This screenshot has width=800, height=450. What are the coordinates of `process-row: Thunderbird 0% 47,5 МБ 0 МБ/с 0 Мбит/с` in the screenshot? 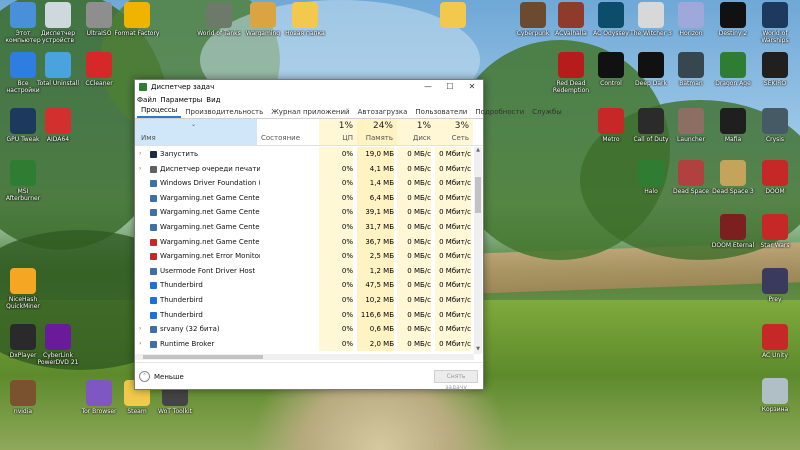 It's located at (304, 285).